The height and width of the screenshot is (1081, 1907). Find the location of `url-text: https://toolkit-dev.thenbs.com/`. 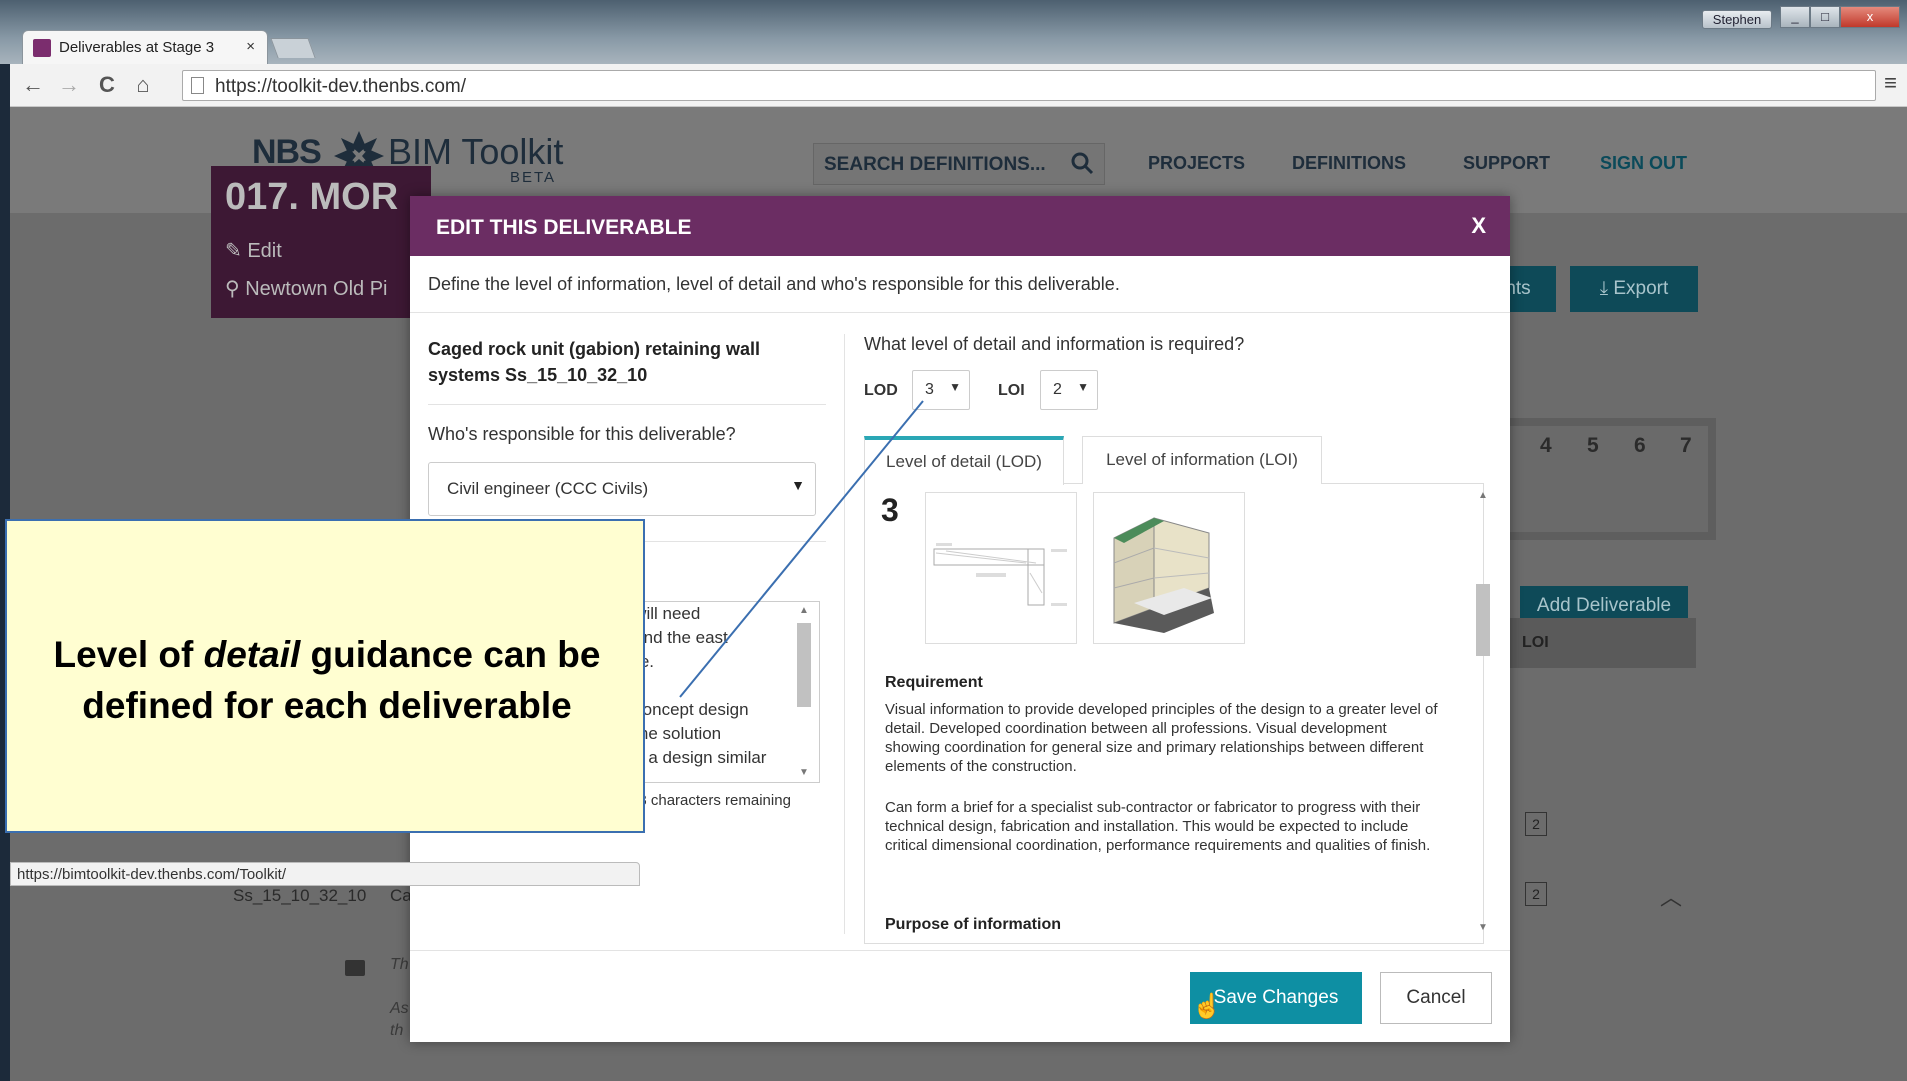

url-text: https://toolkit-dev.thenbs.com/ is located at coordinates (340, 86).